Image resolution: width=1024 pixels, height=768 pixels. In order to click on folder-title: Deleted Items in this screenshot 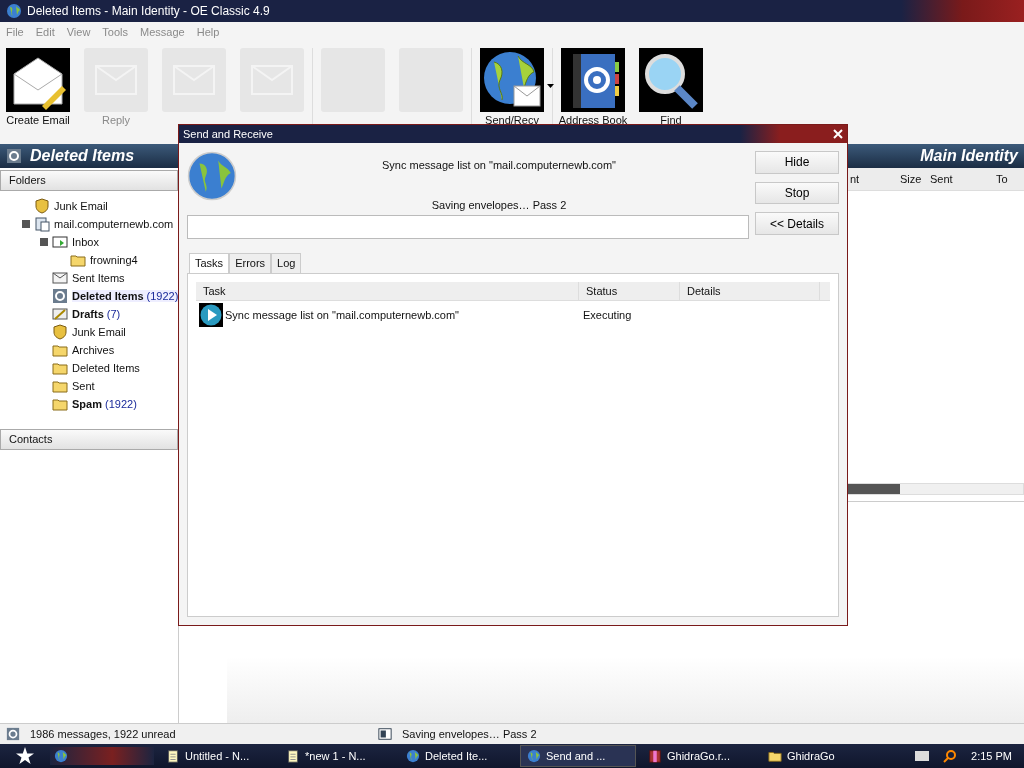, I will do `click(82, 156)`.